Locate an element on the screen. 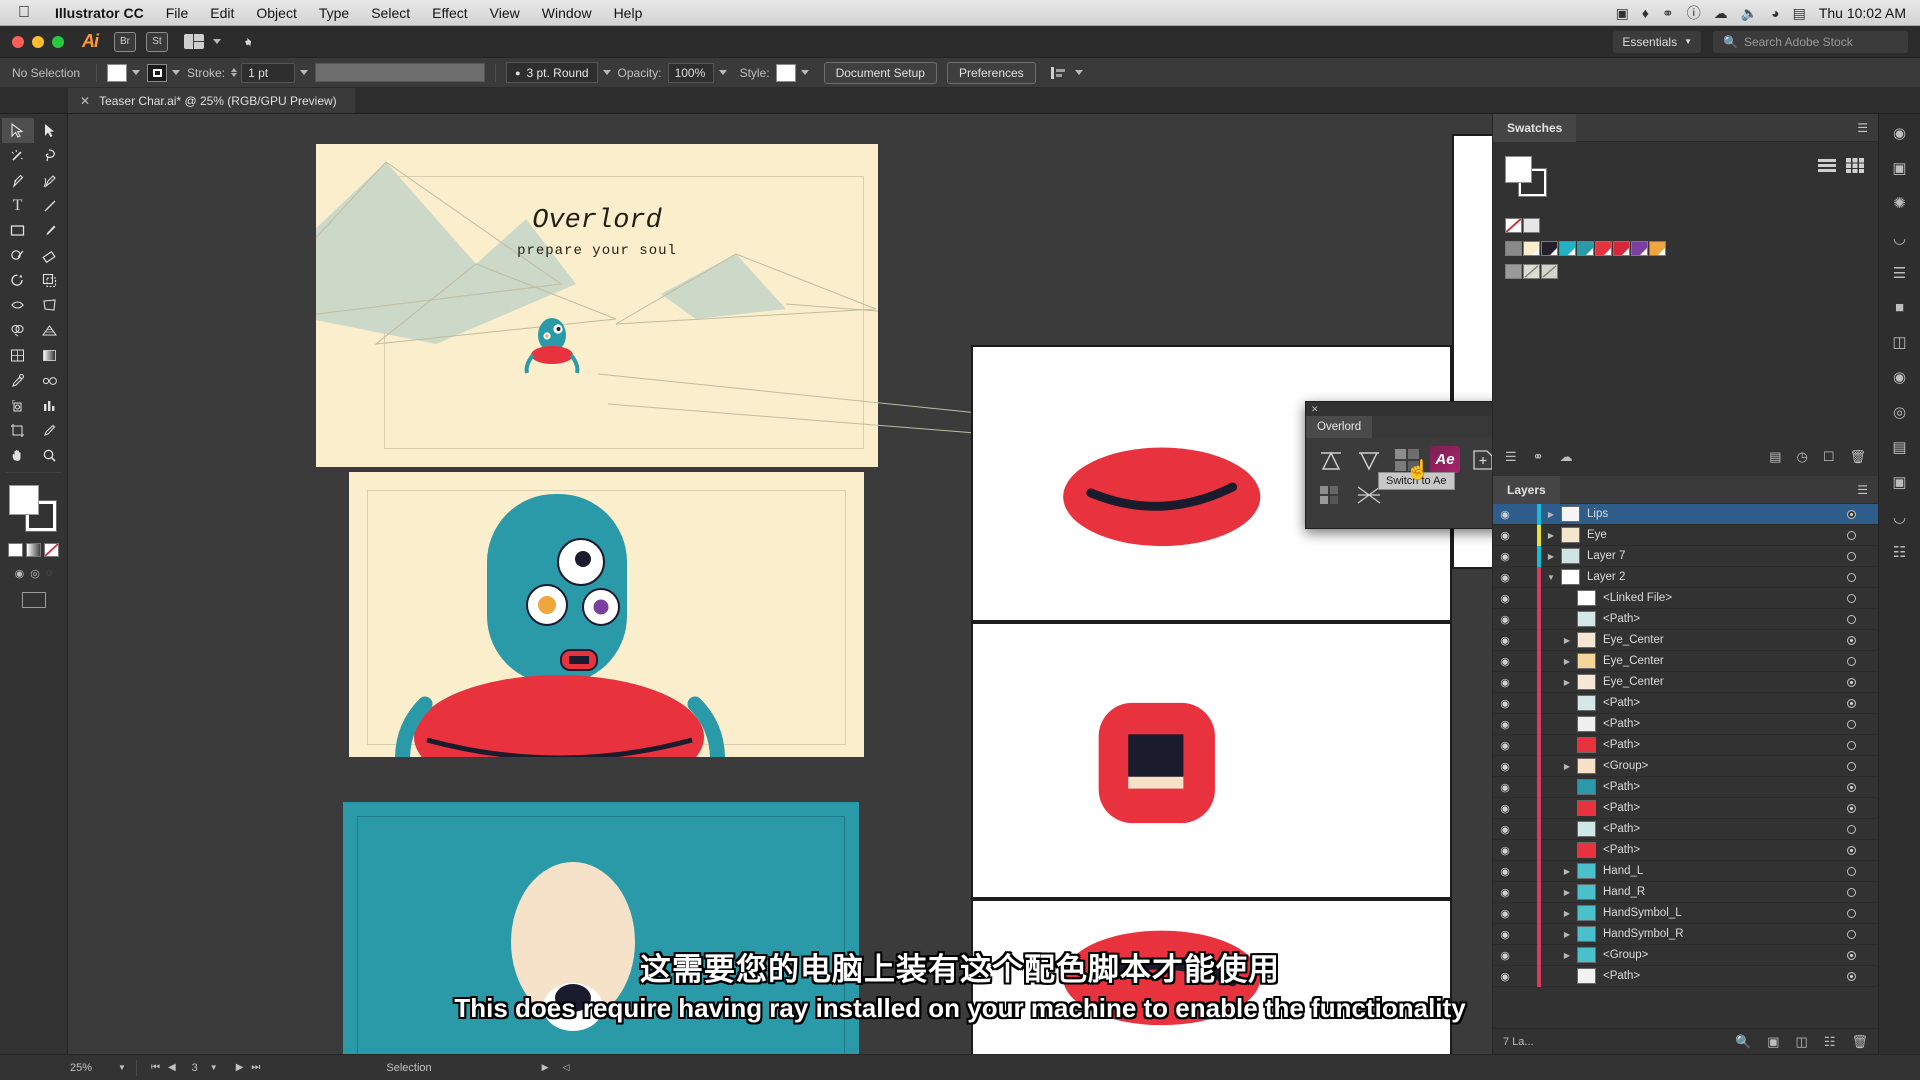 The height and width of the screenshot is (1080, 1920). shaper-tool is located at coordinates (18, 255).